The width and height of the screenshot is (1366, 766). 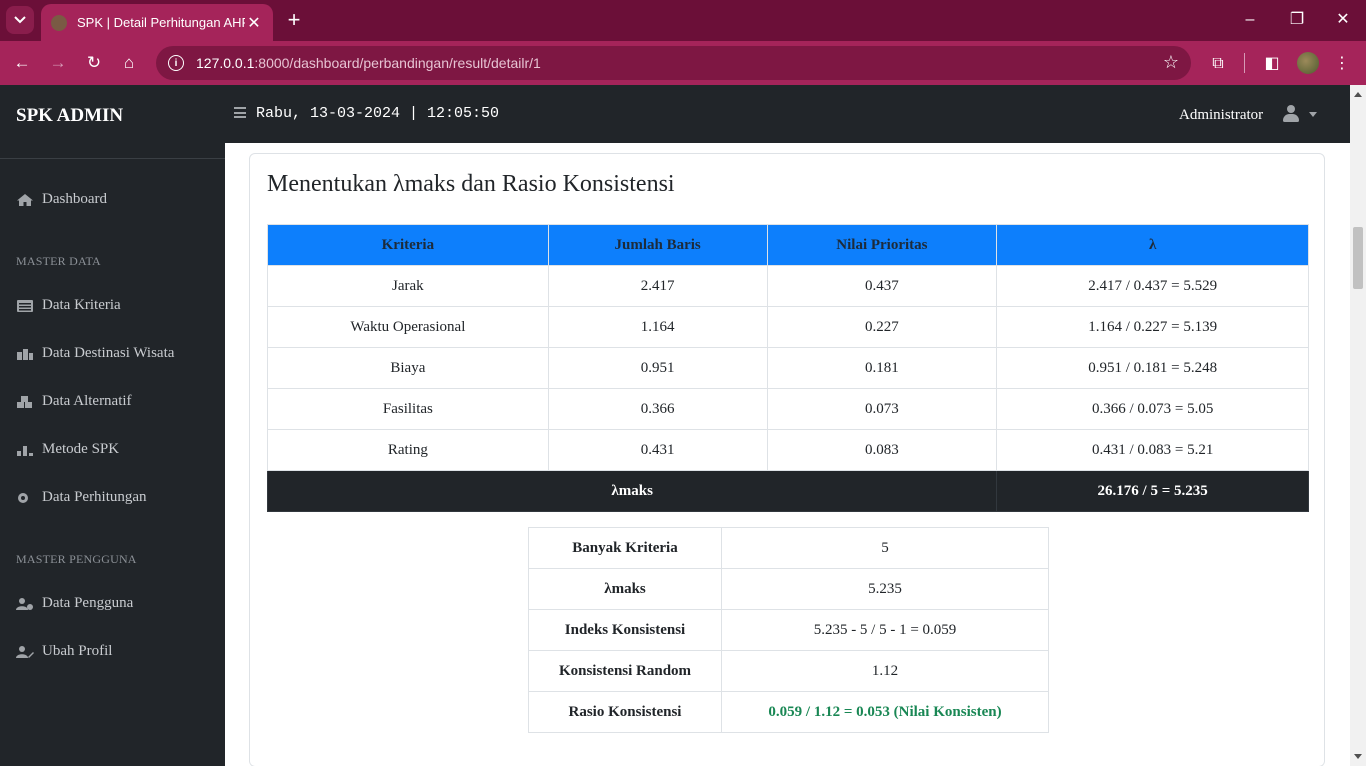 What do you see at coordinates (1152, 409) in the screenshot?
I see `table-cell: 0.366 / 0.073 = 5.05` at bounding box center [1152, 409].